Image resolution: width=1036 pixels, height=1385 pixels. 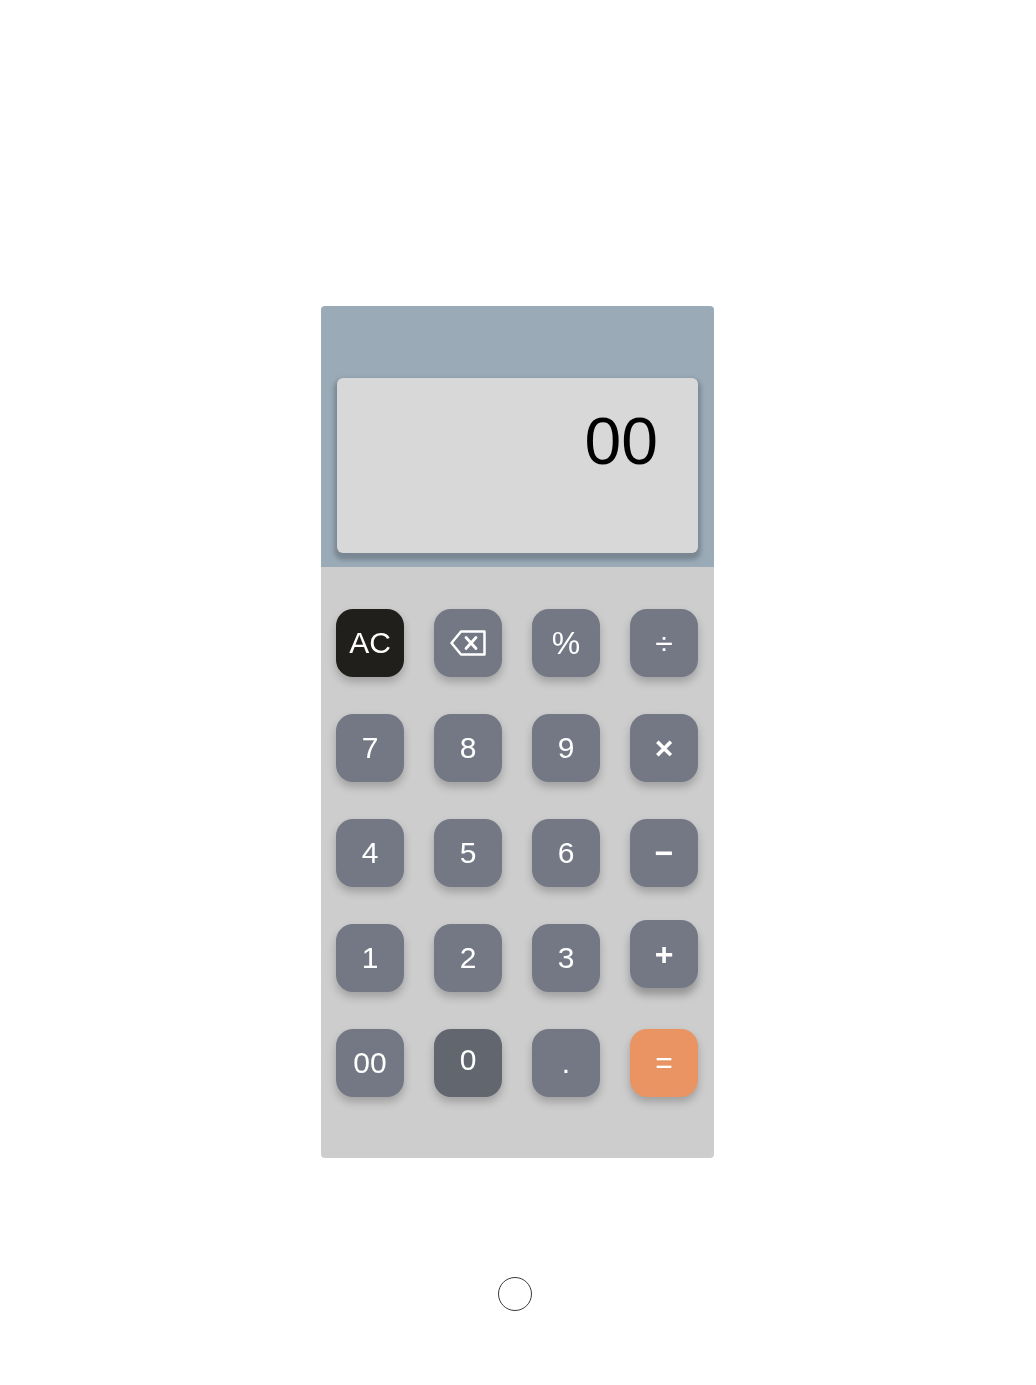 I want to click on digit-key: 0, so click(x=468, y=1063).